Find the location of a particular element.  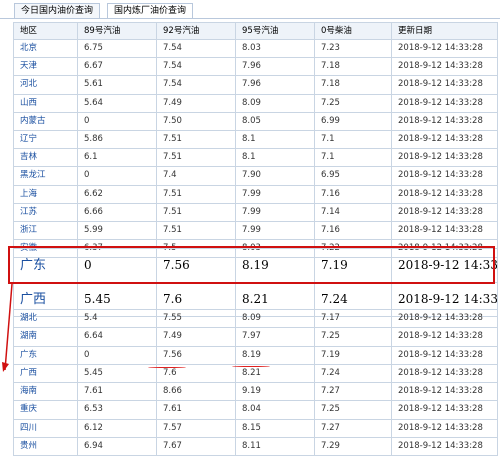

annotation-arrow is located at coordinates (7, 327).